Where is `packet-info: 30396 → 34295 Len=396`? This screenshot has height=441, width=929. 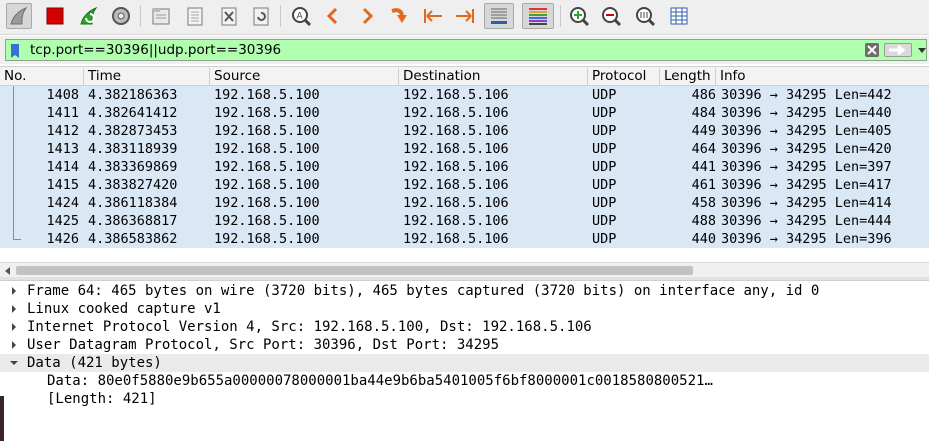 packet-info: 30396 → 34295 Len=396 is located at coordinates (806, 239).